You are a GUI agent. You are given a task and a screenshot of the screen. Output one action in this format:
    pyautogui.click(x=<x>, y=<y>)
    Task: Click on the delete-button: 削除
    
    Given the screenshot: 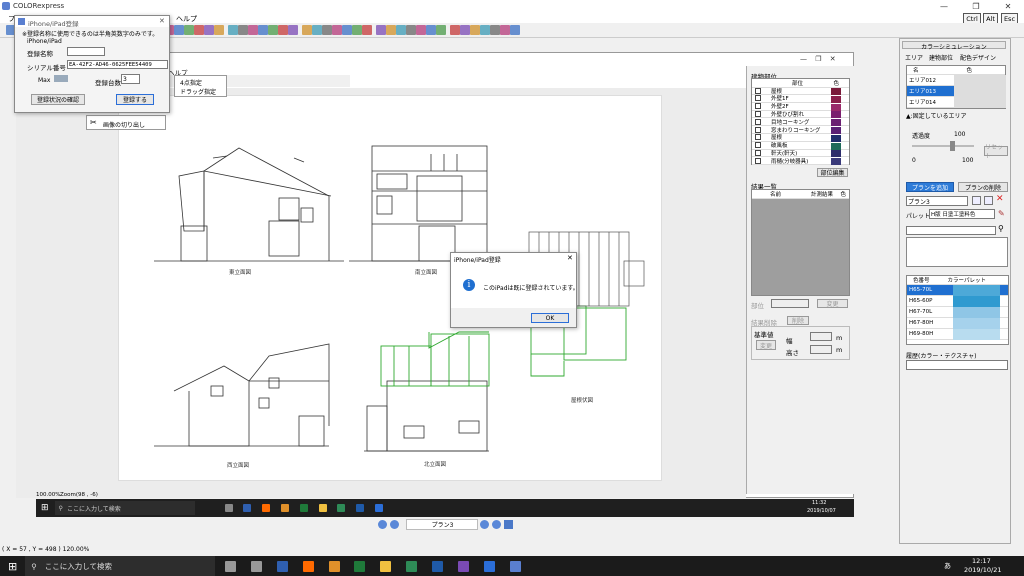 What is the action you would take?
    pyautogui.click(x=798, y=320)
    